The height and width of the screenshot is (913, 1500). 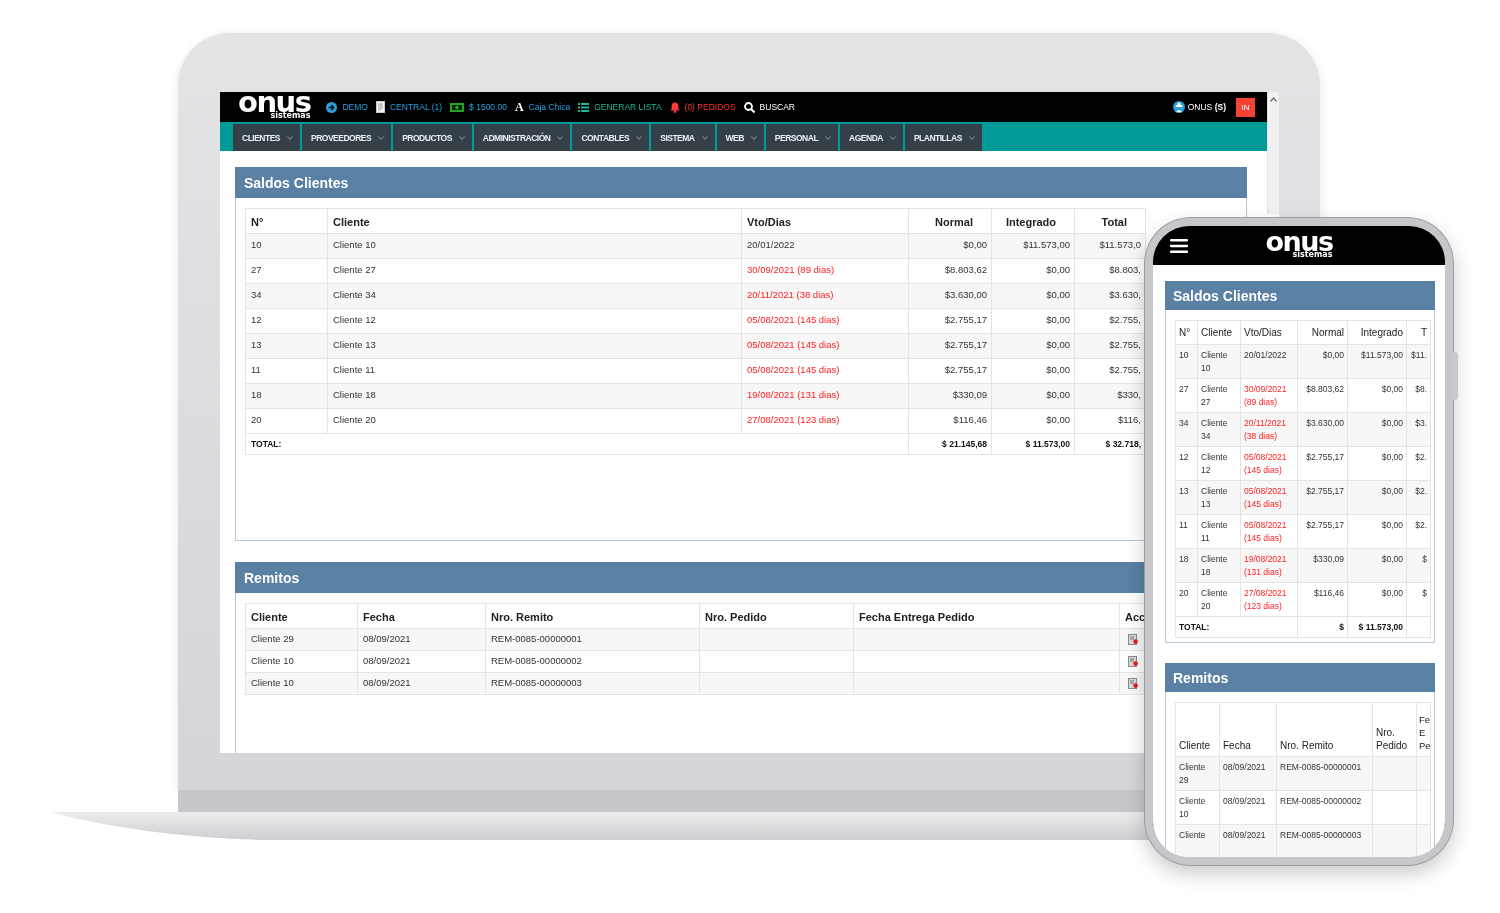 What do you see at coordinates (620, 107) in the screenshot?
I see `generate-list-link: GENERAR LISTA` at bounding box center [620, 107].